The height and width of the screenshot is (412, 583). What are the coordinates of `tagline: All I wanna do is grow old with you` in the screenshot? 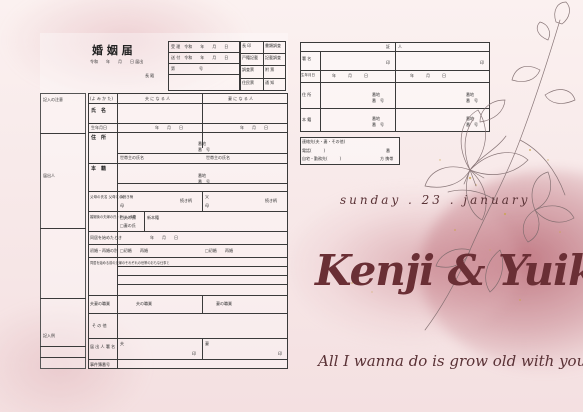 It's located at (450, 361).